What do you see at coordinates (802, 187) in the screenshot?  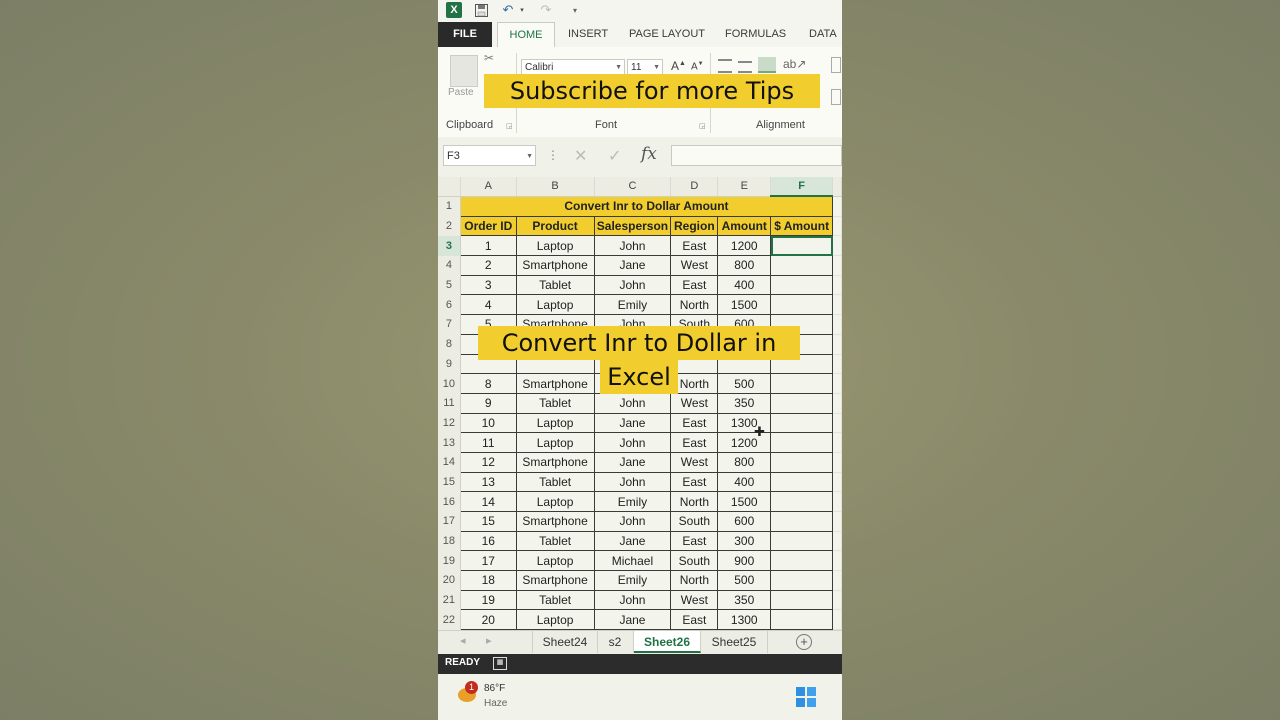 I see `column-header: F` at bounding box center [802, 187].